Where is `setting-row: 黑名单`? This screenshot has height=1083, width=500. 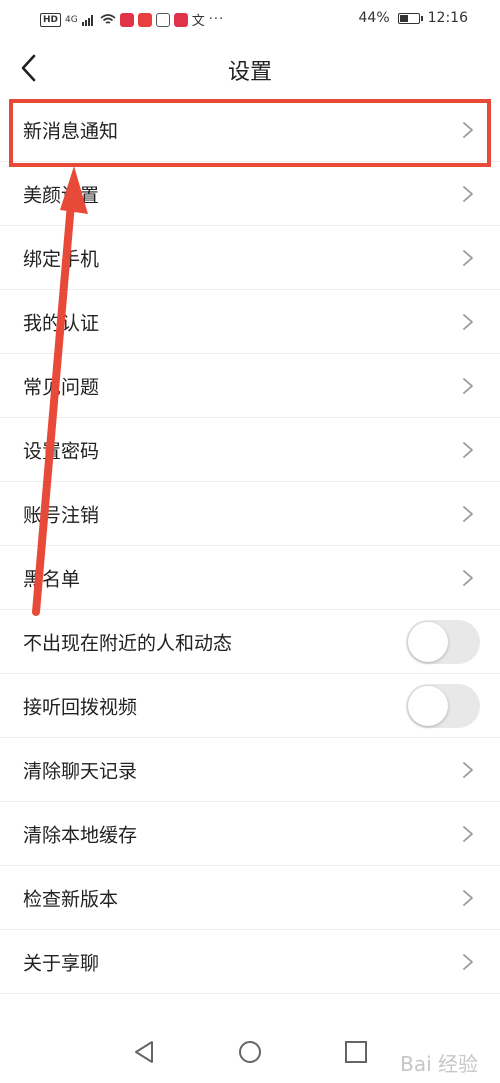 setting-row: 黑名单 is located at coordinates (250, 578).